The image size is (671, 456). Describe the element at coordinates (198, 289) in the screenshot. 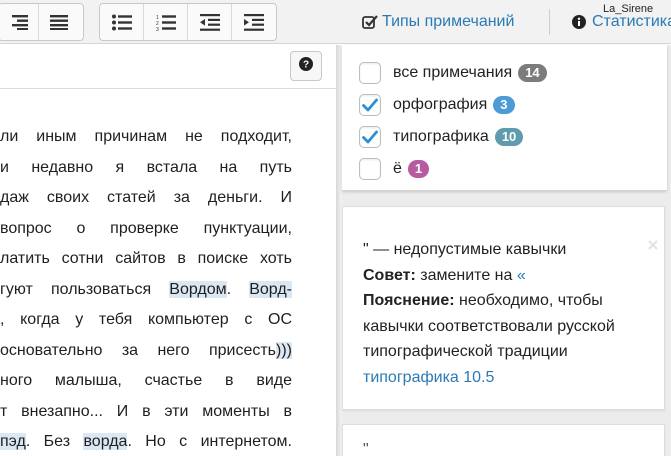

I see `highlighted-word: Вордом` at that location.